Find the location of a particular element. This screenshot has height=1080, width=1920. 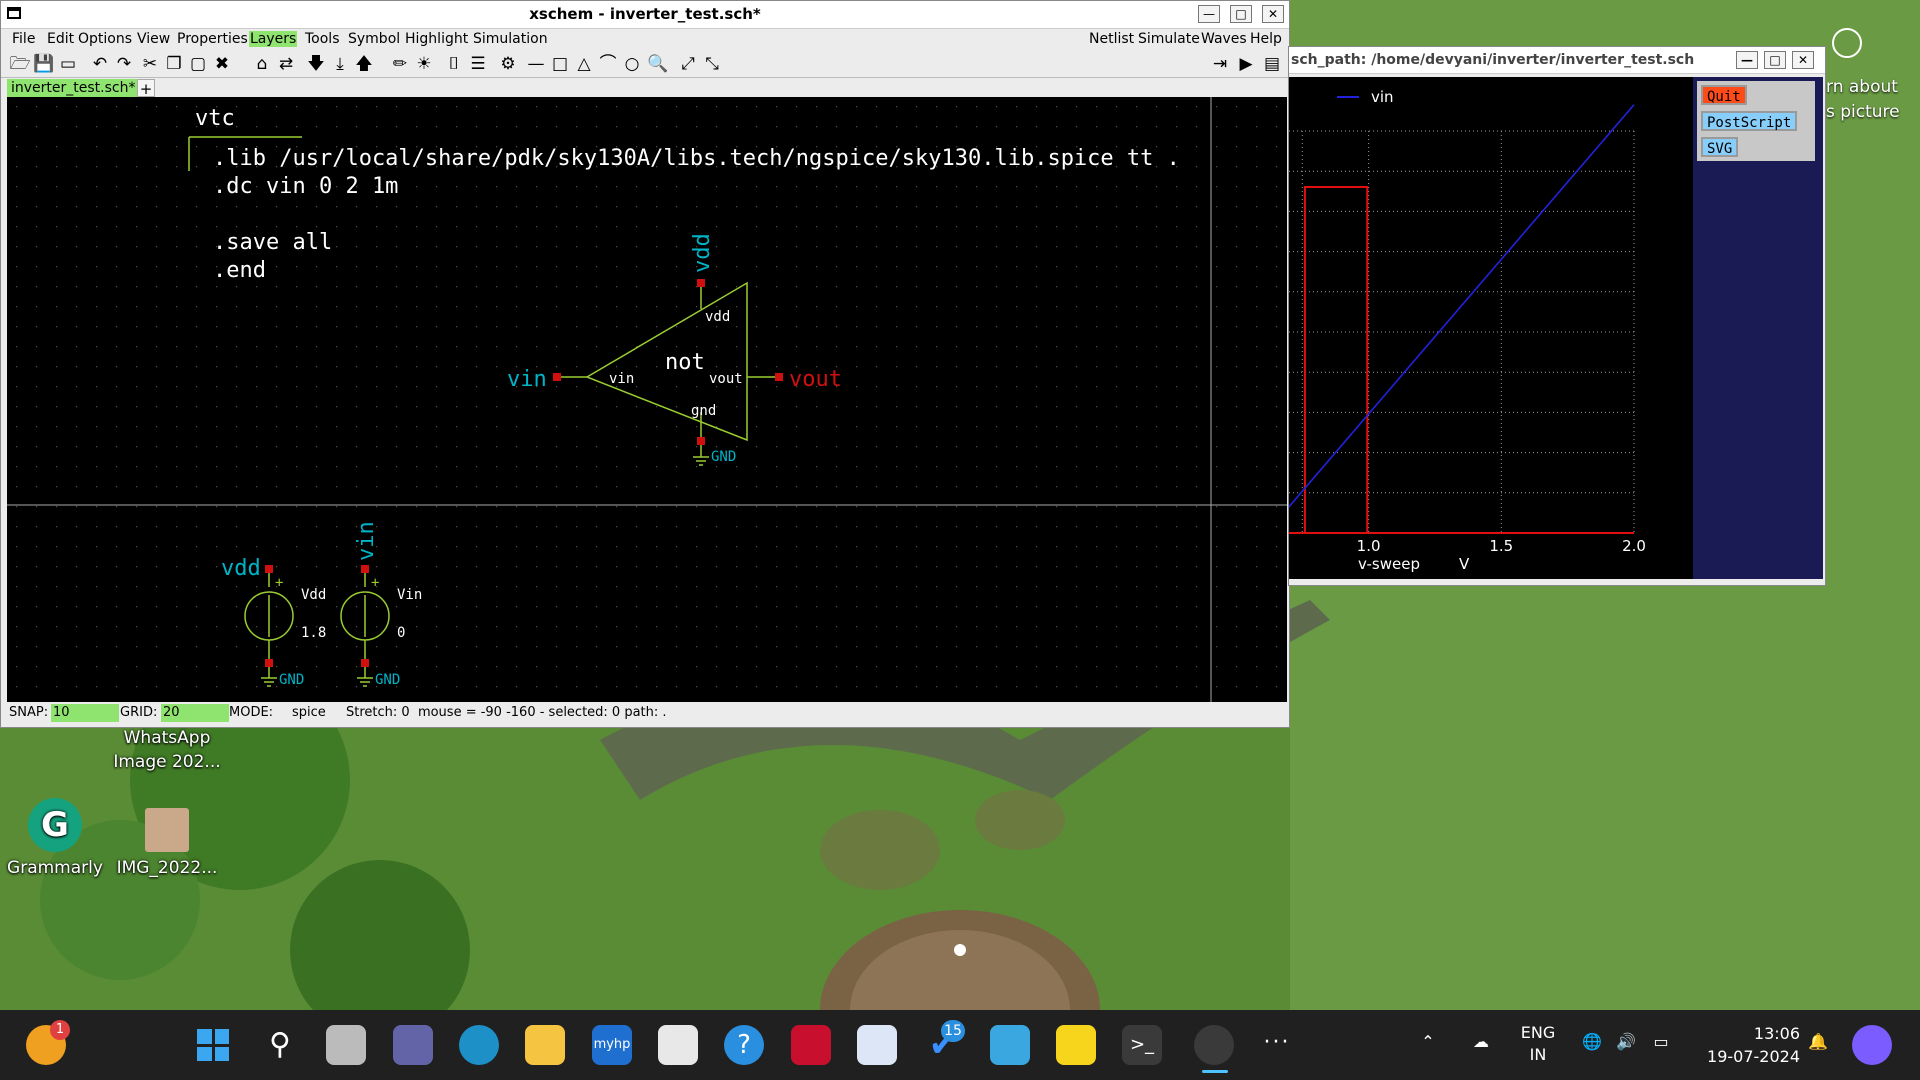

menu-options: Options is located at coordinates (105, 39).